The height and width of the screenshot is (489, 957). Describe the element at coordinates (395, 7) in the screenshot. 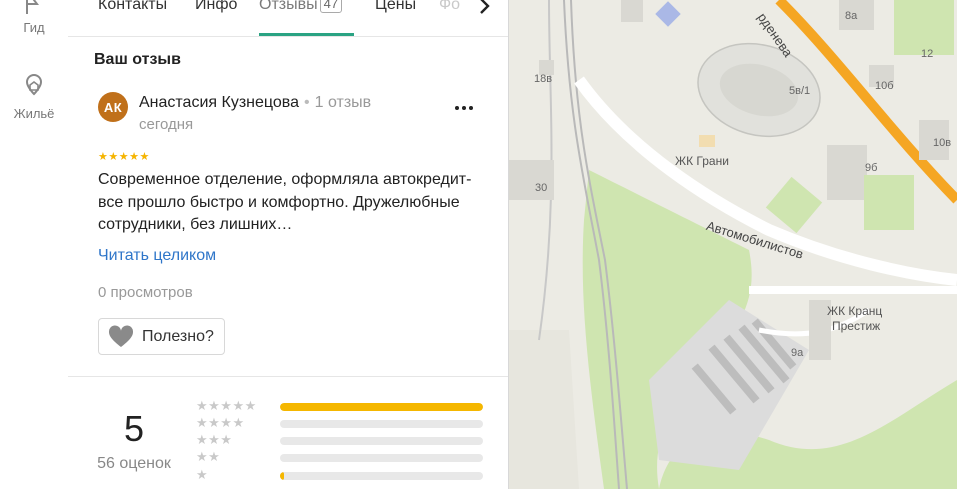

I see `tab-prices: Цены` at that location.